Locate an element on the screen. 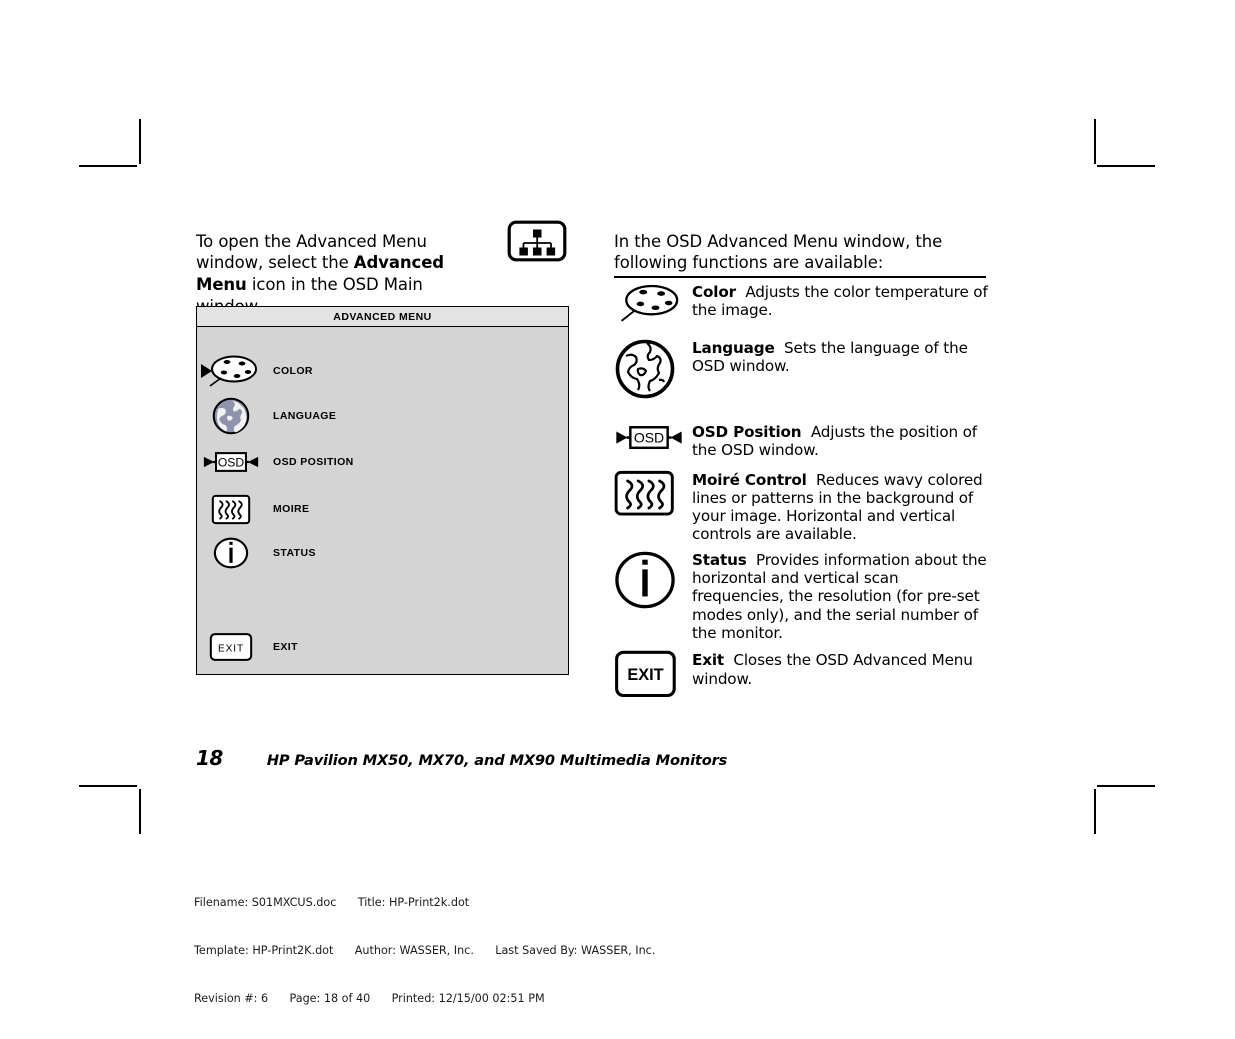 The width and height of the screenshot is (1235, 1039). osd-menu-item-moire: MOIRE is located at coordinates (382, 509).